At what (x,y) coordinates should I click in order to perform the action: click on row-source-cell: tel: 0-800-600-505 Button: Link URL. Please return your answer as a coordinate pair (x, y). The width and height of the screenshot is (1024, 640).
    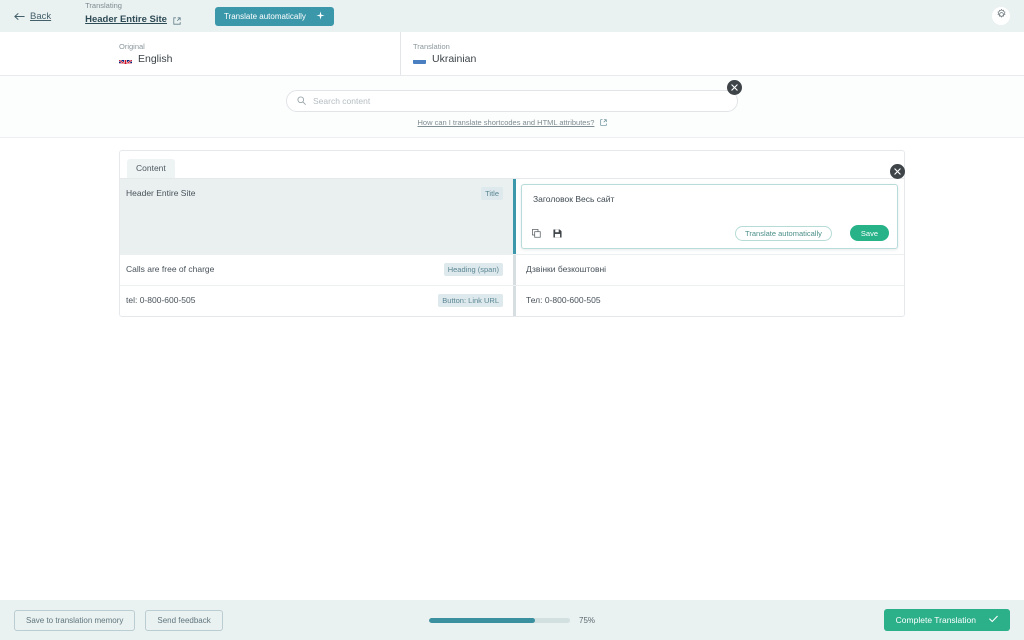
    Looking at the image, I should click on (316, 301).